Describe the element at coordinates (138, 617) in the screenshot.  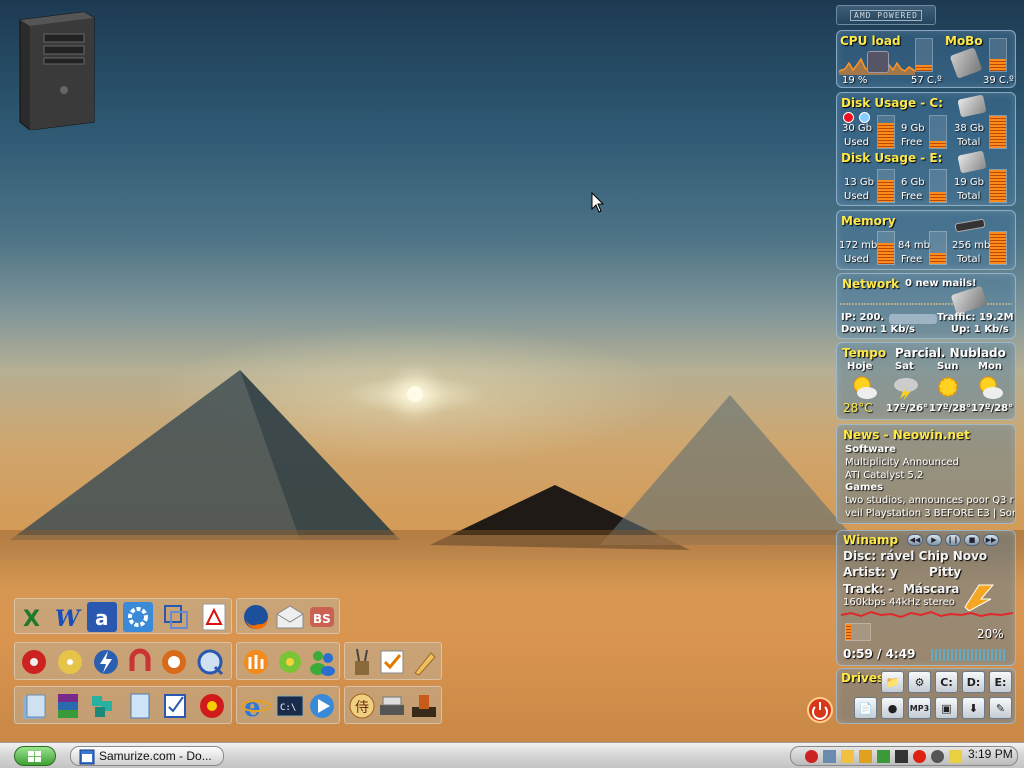
I see `settings-gear-icon` at that location.